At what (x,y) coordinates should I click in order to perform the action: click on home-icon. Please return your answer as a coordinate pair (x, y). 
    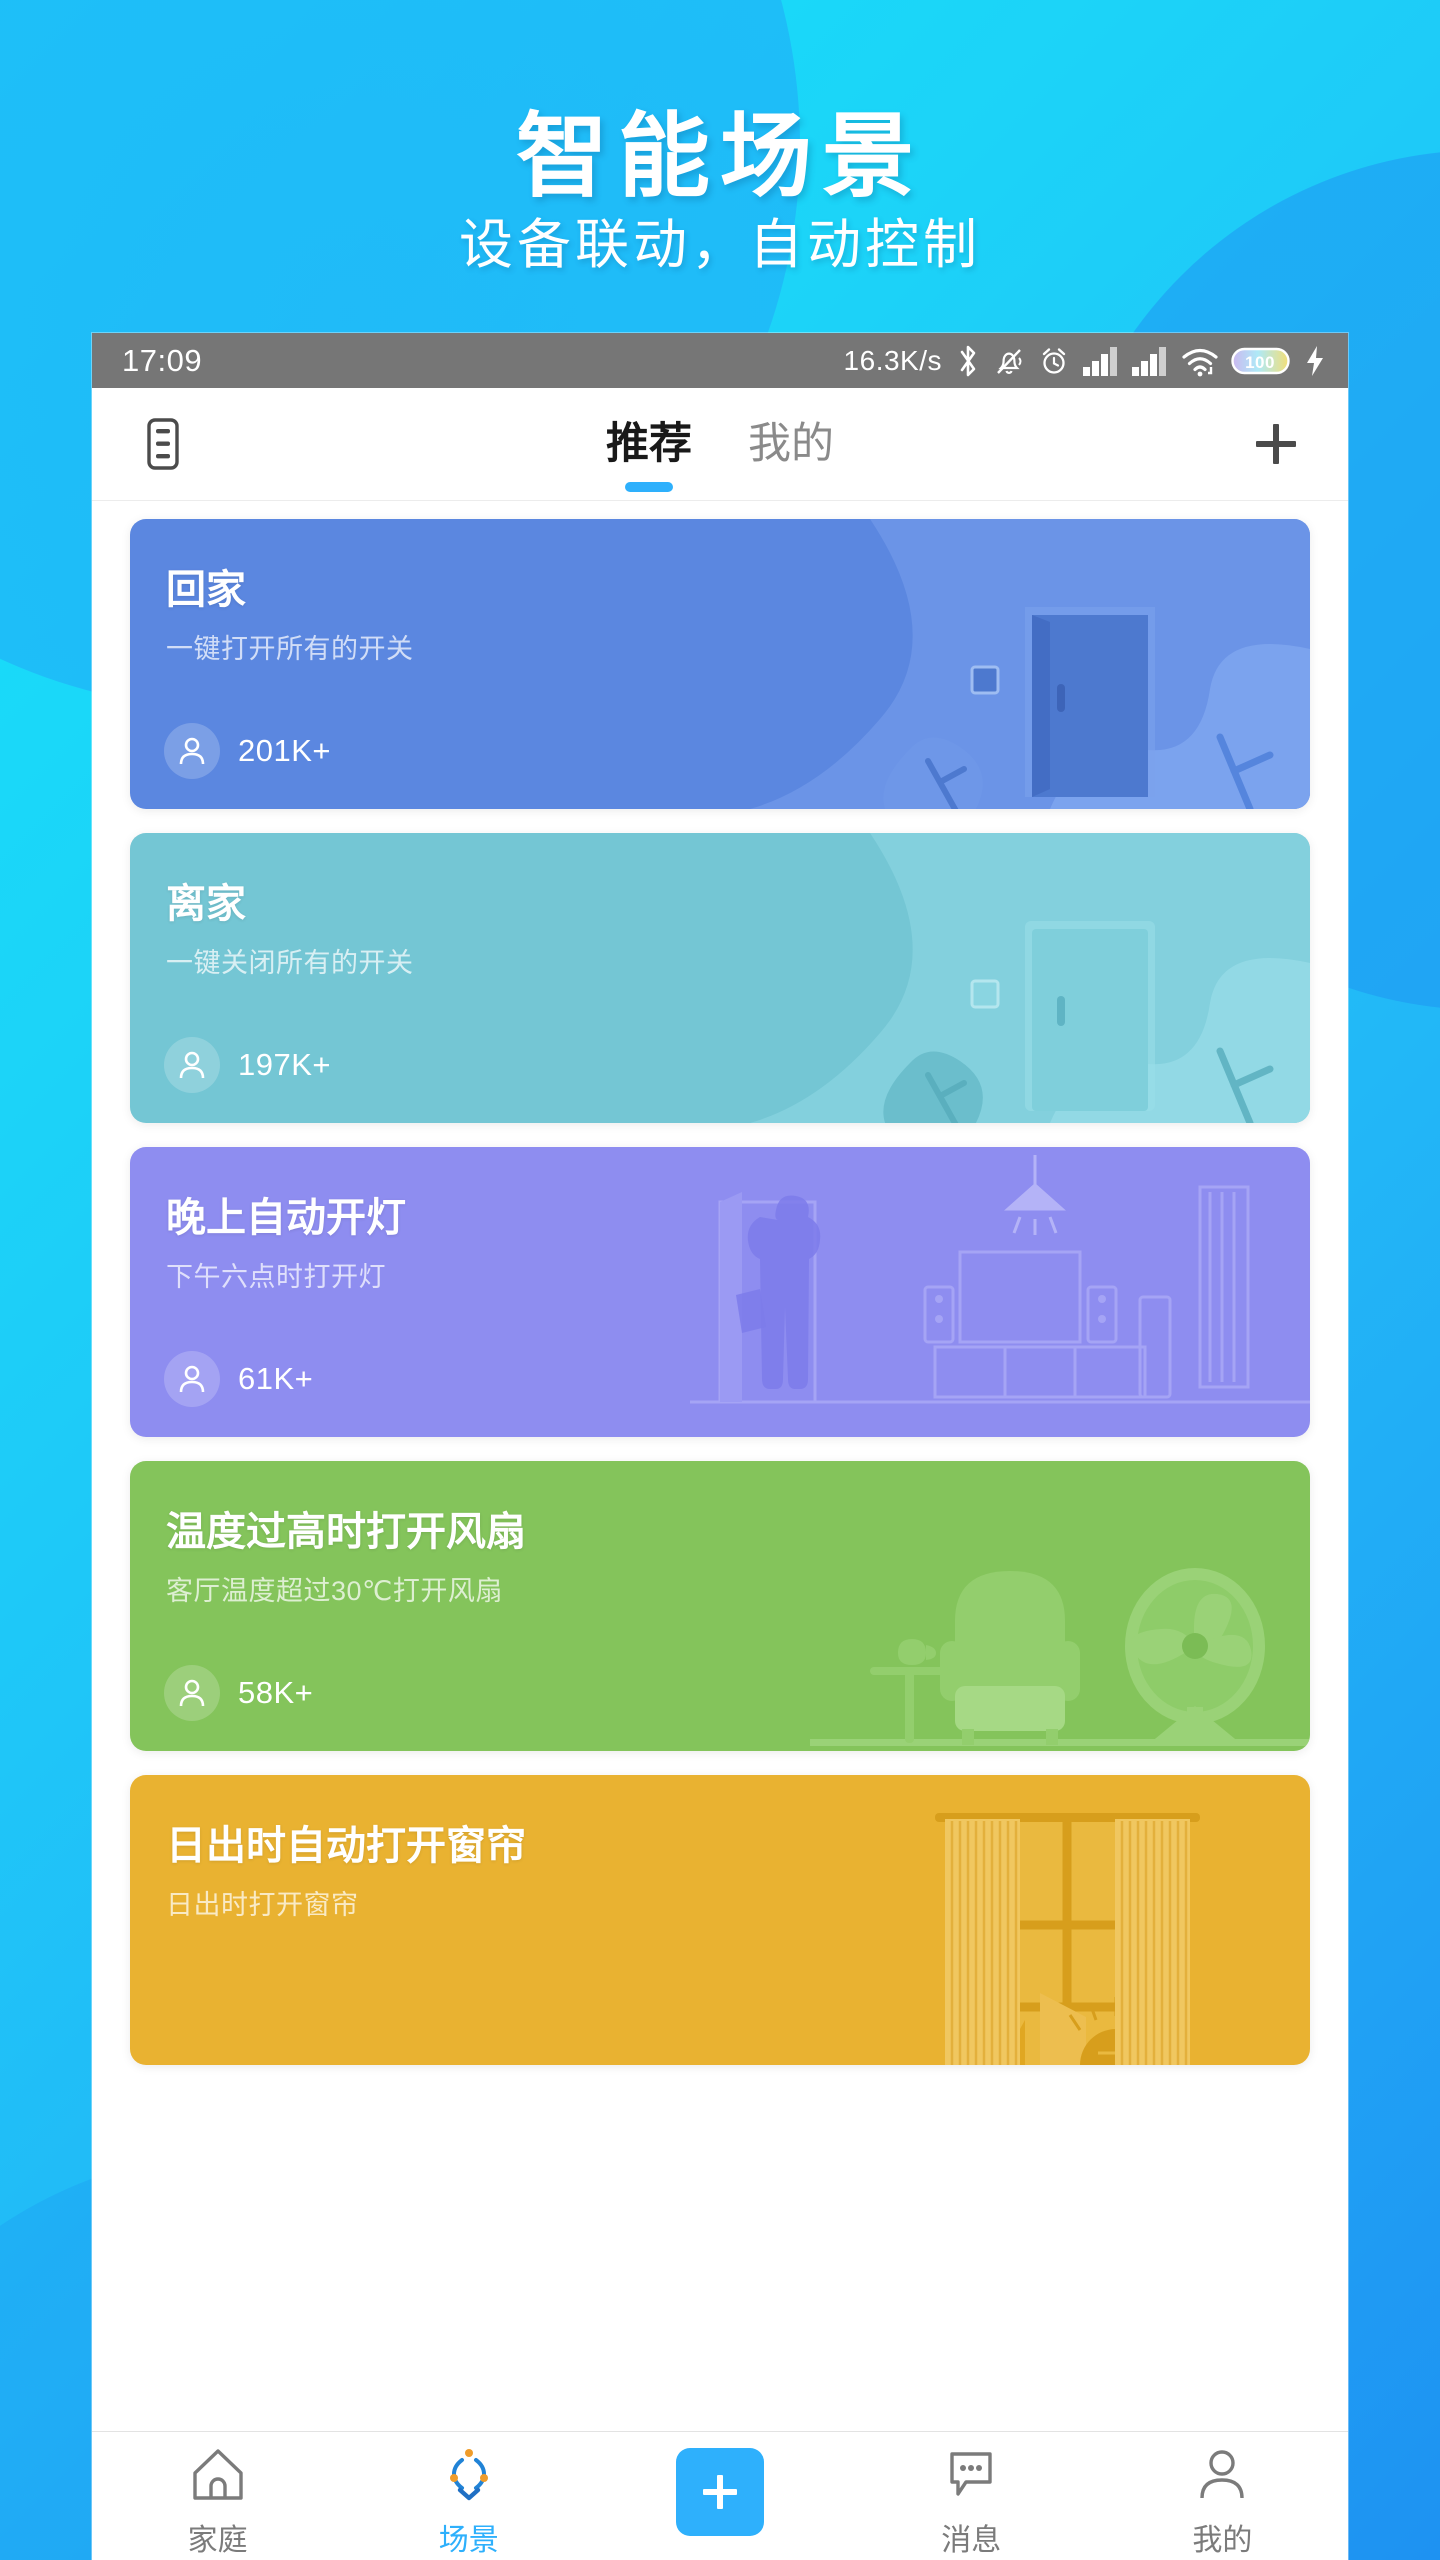
    Looking at the image, I should click on (218, 2476).